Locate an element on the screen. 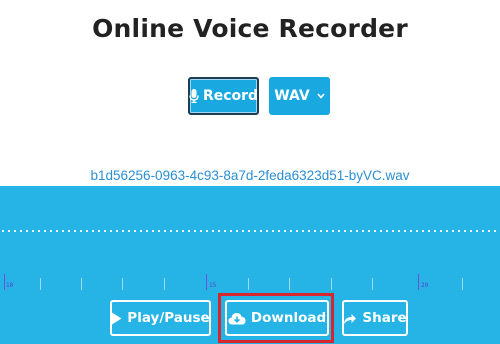 The height and width of the screenshot is (344, 500). microphone-icon is located at coordinates (194, 96).